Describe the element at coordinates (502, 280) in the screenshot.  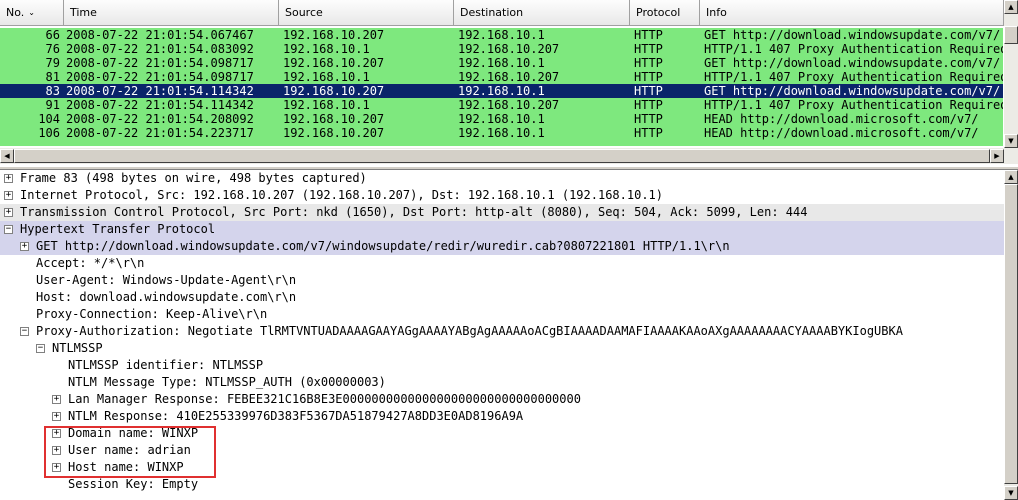
I see `tree-node: User-Agent: Windows-Update-Agent\r\n` at that location.